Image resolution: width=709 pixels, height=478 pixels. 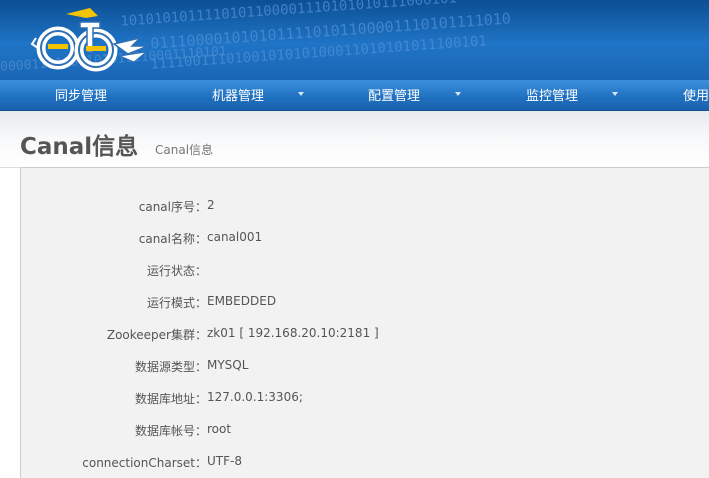 I want to click on detail-label: 数据库地址：, so click(x=170, y=399).